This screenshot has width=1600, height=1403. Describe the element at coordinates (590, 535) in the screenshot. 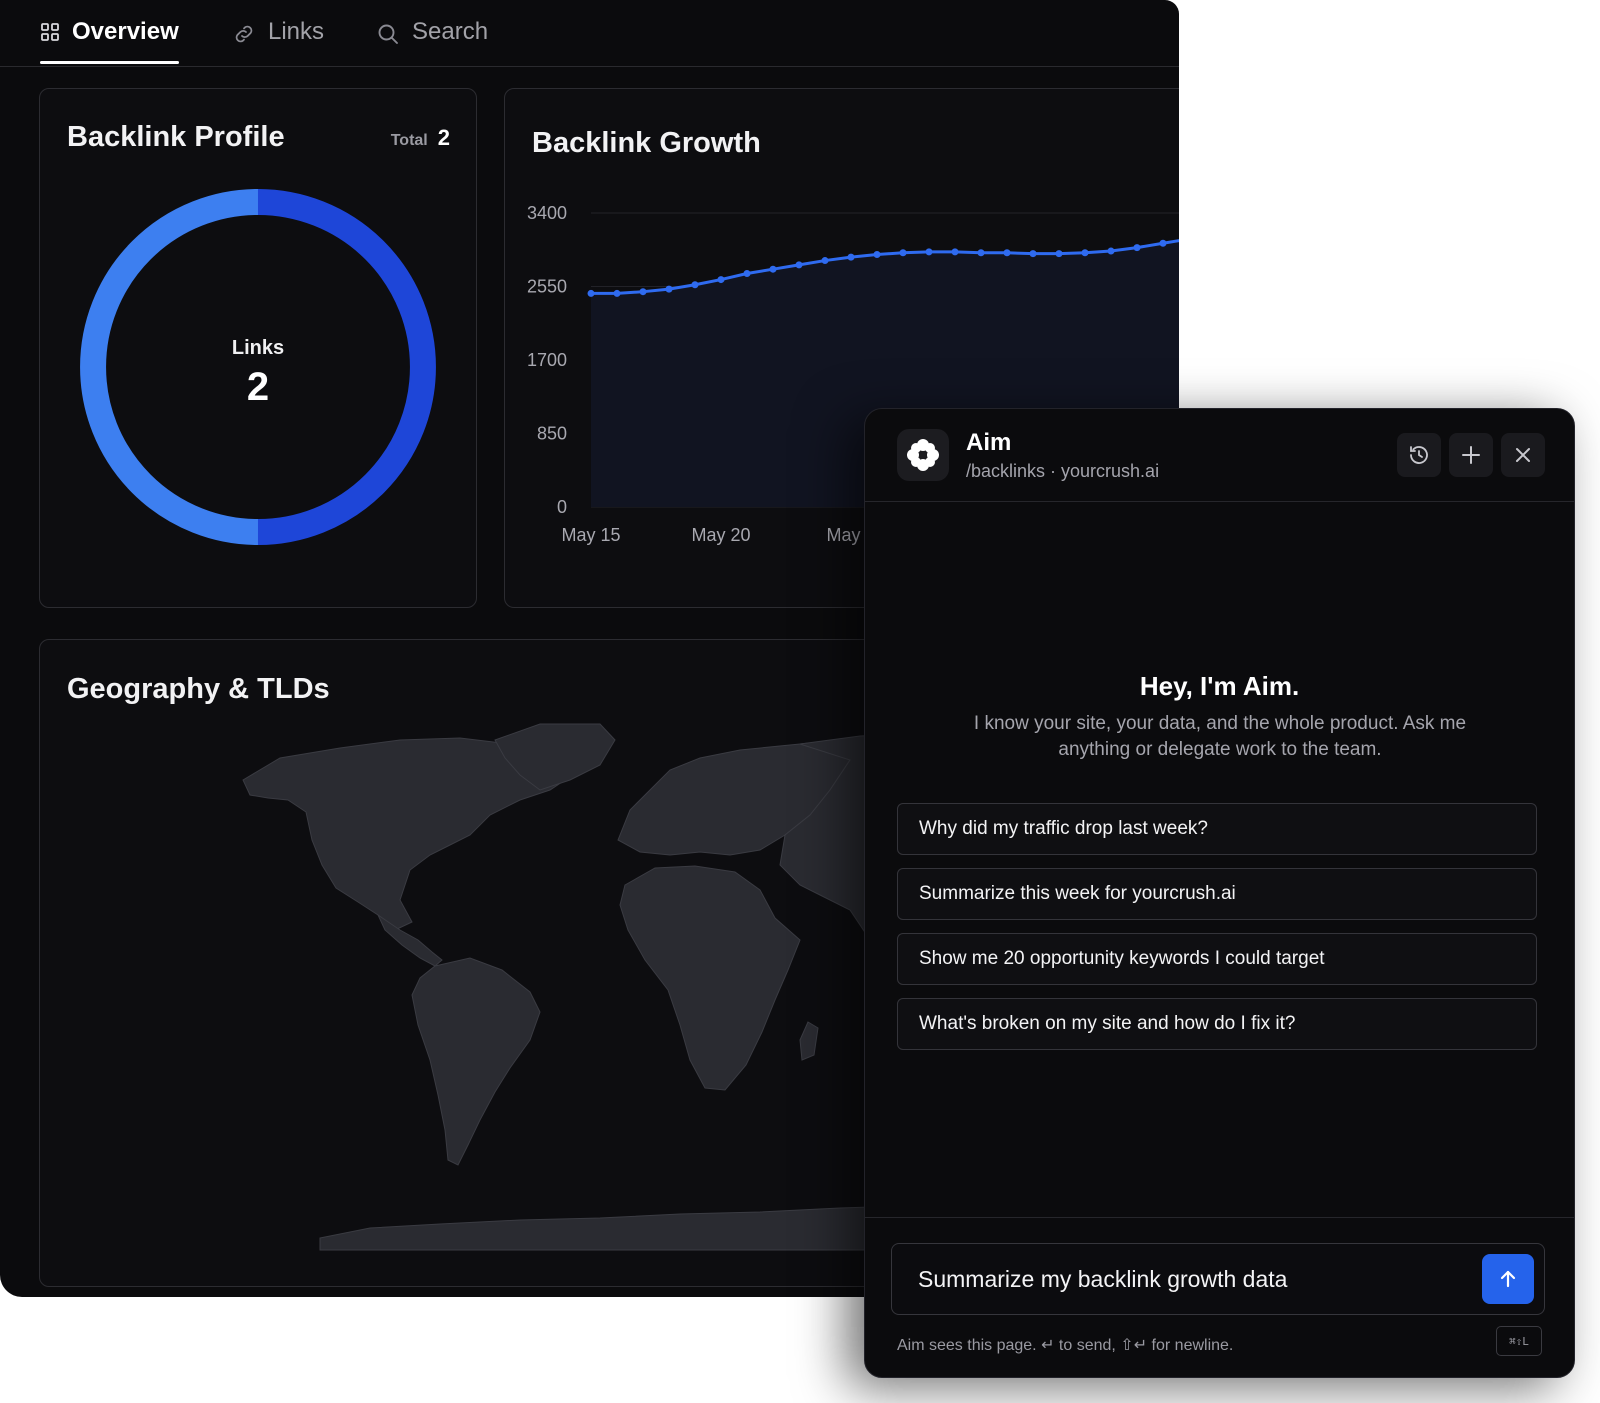

I see `x-tick-label: May 15` at that location.